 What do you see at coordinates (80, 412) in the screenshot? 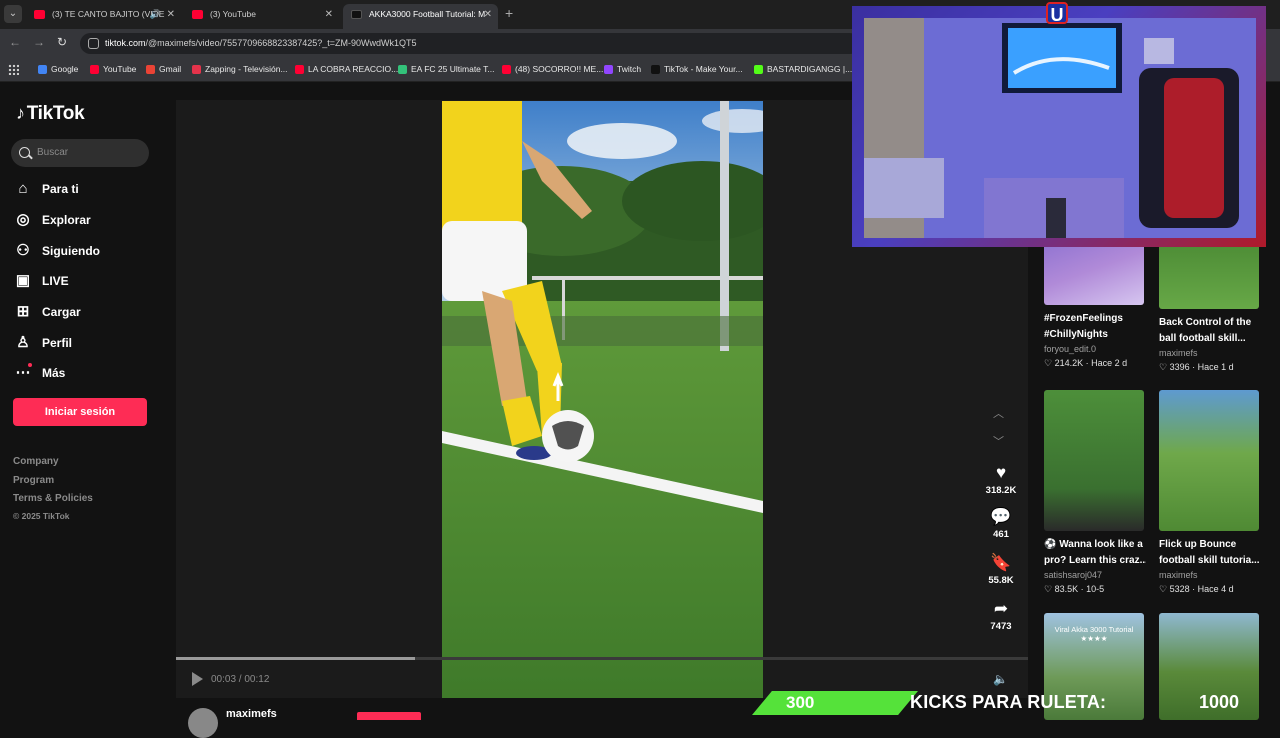
I see `login-button: Iniciar sesión` at bounding box center [80, 412].